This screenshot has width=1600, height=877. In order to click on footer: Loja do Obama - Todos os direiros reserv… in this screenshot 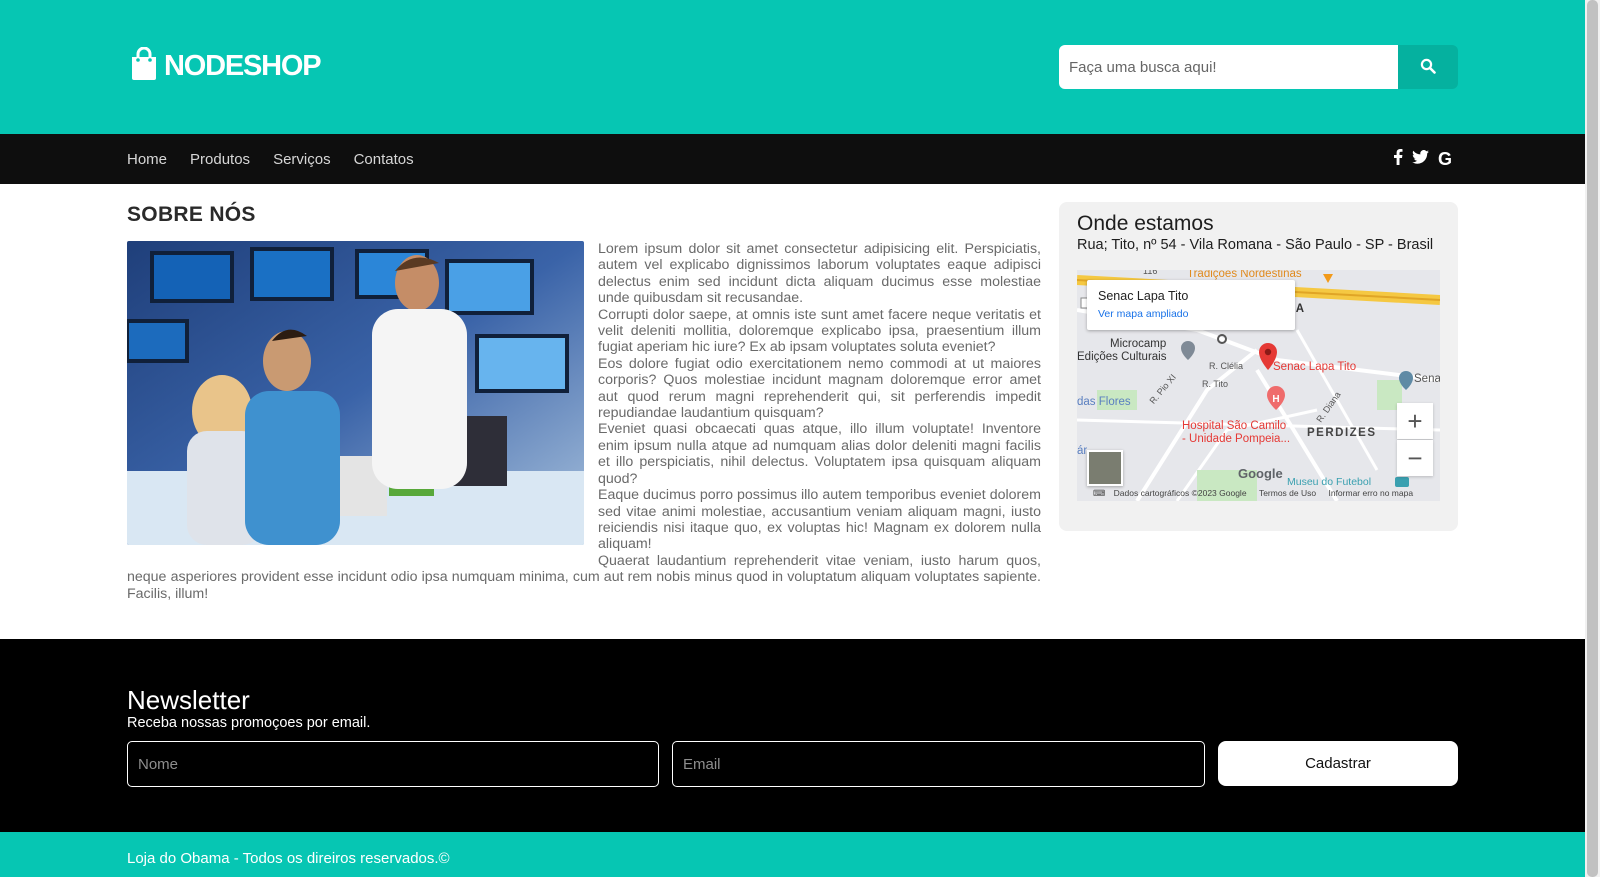, I will do `click(792, 854)`.